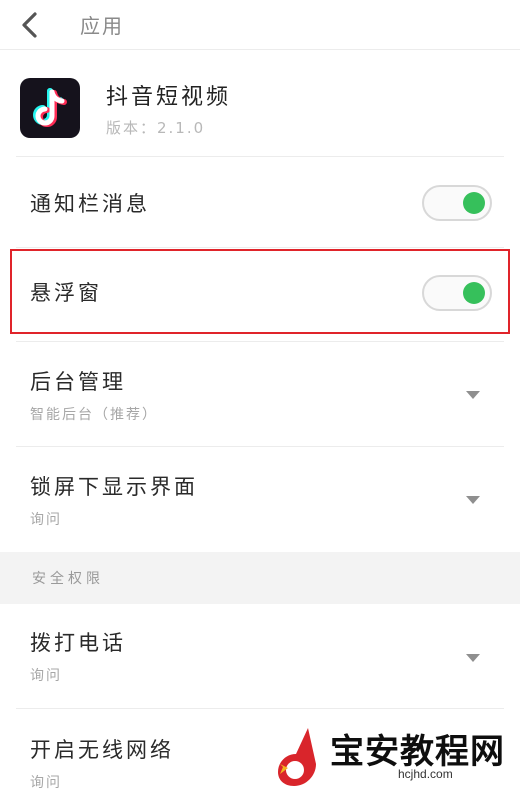 The height and width of the screenshot is (789, 520). What do you see at coordinates (68, 579) in the screenshot?
I see `section-label: 安全权限` at bounding box center [68, 579].